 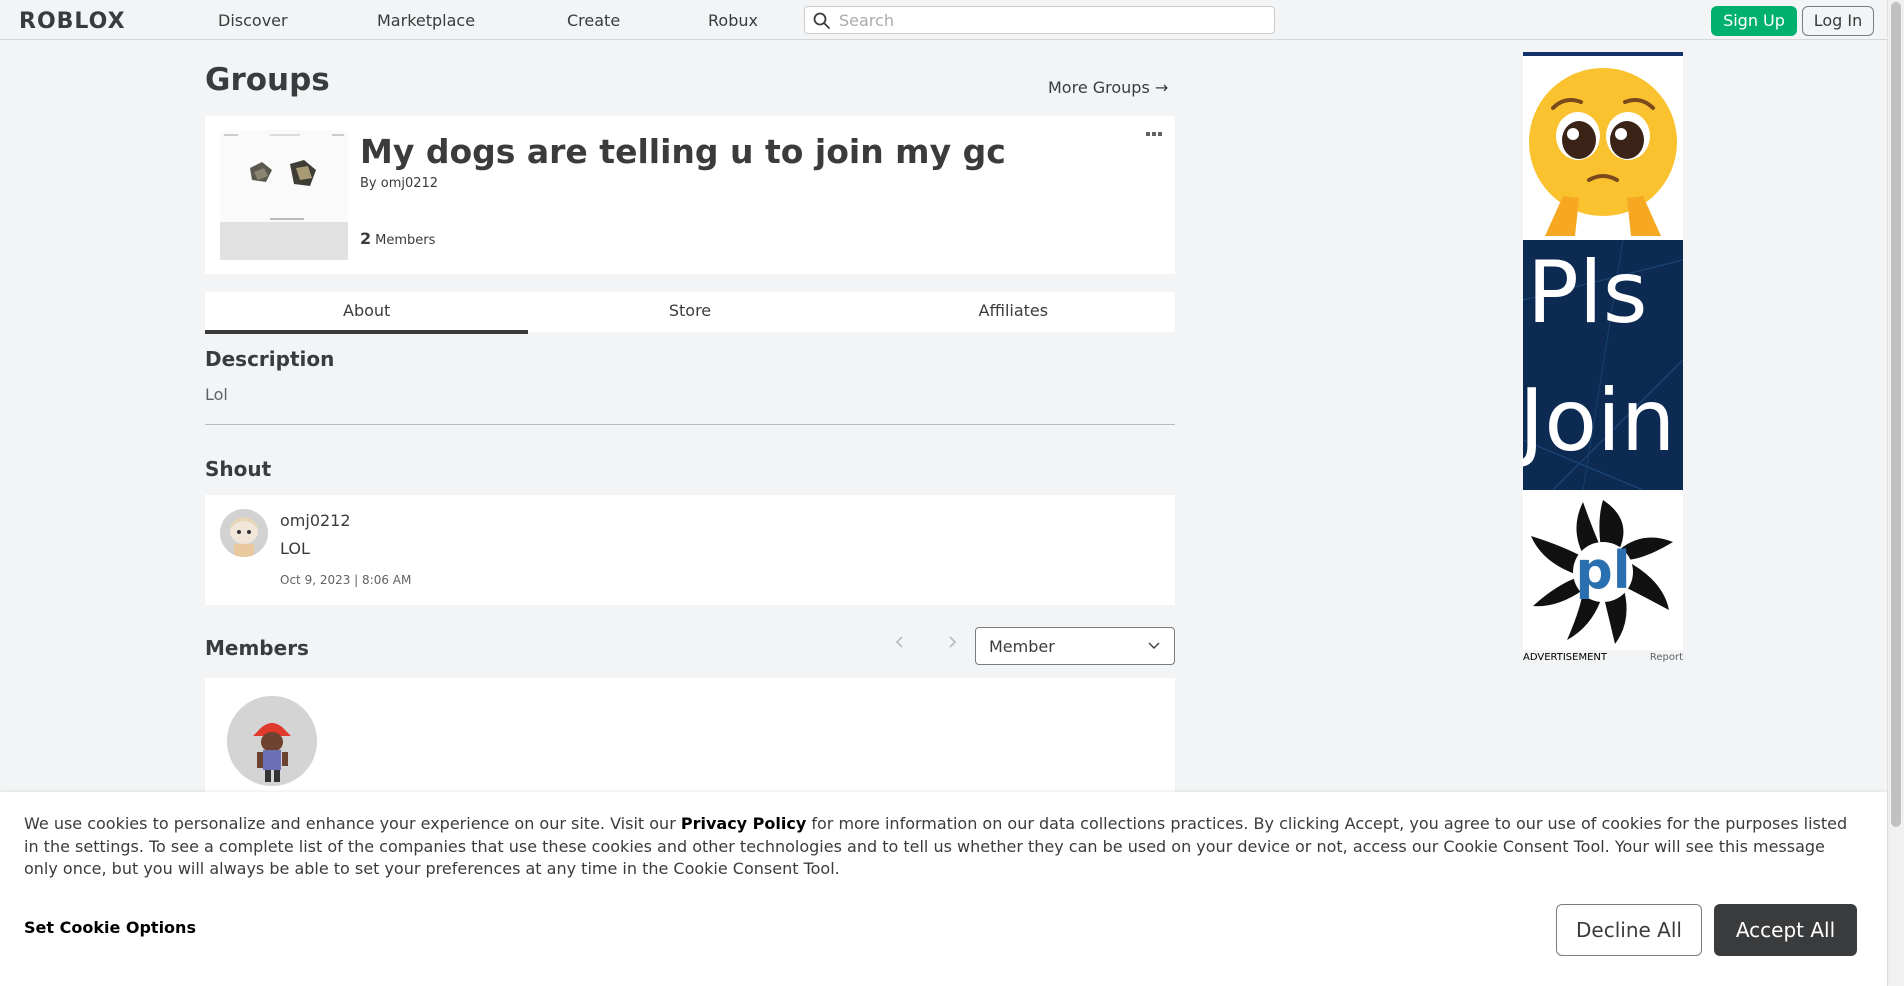 I want to click on tab-affiliates: Affiliates, so click(x=1013, y=312).